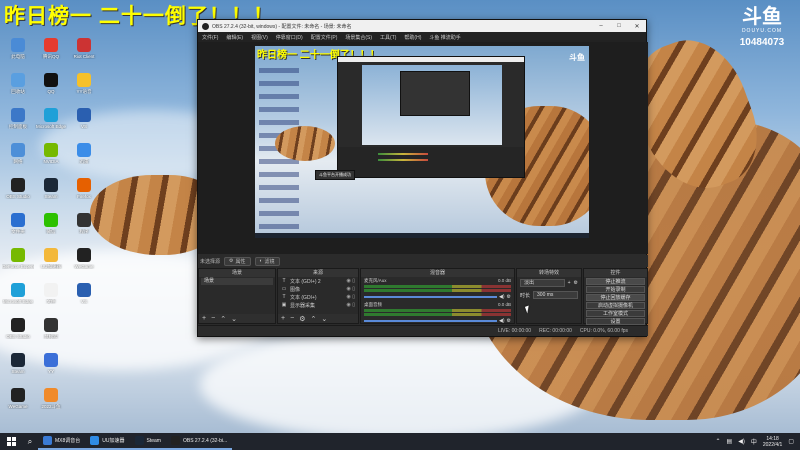 The height and width of the screenshot is (450, 800). Describe the element at coordinates (318, 289) in the screenshot. I see `source-item: ▭ 图像 ◉ ▯` at that location.